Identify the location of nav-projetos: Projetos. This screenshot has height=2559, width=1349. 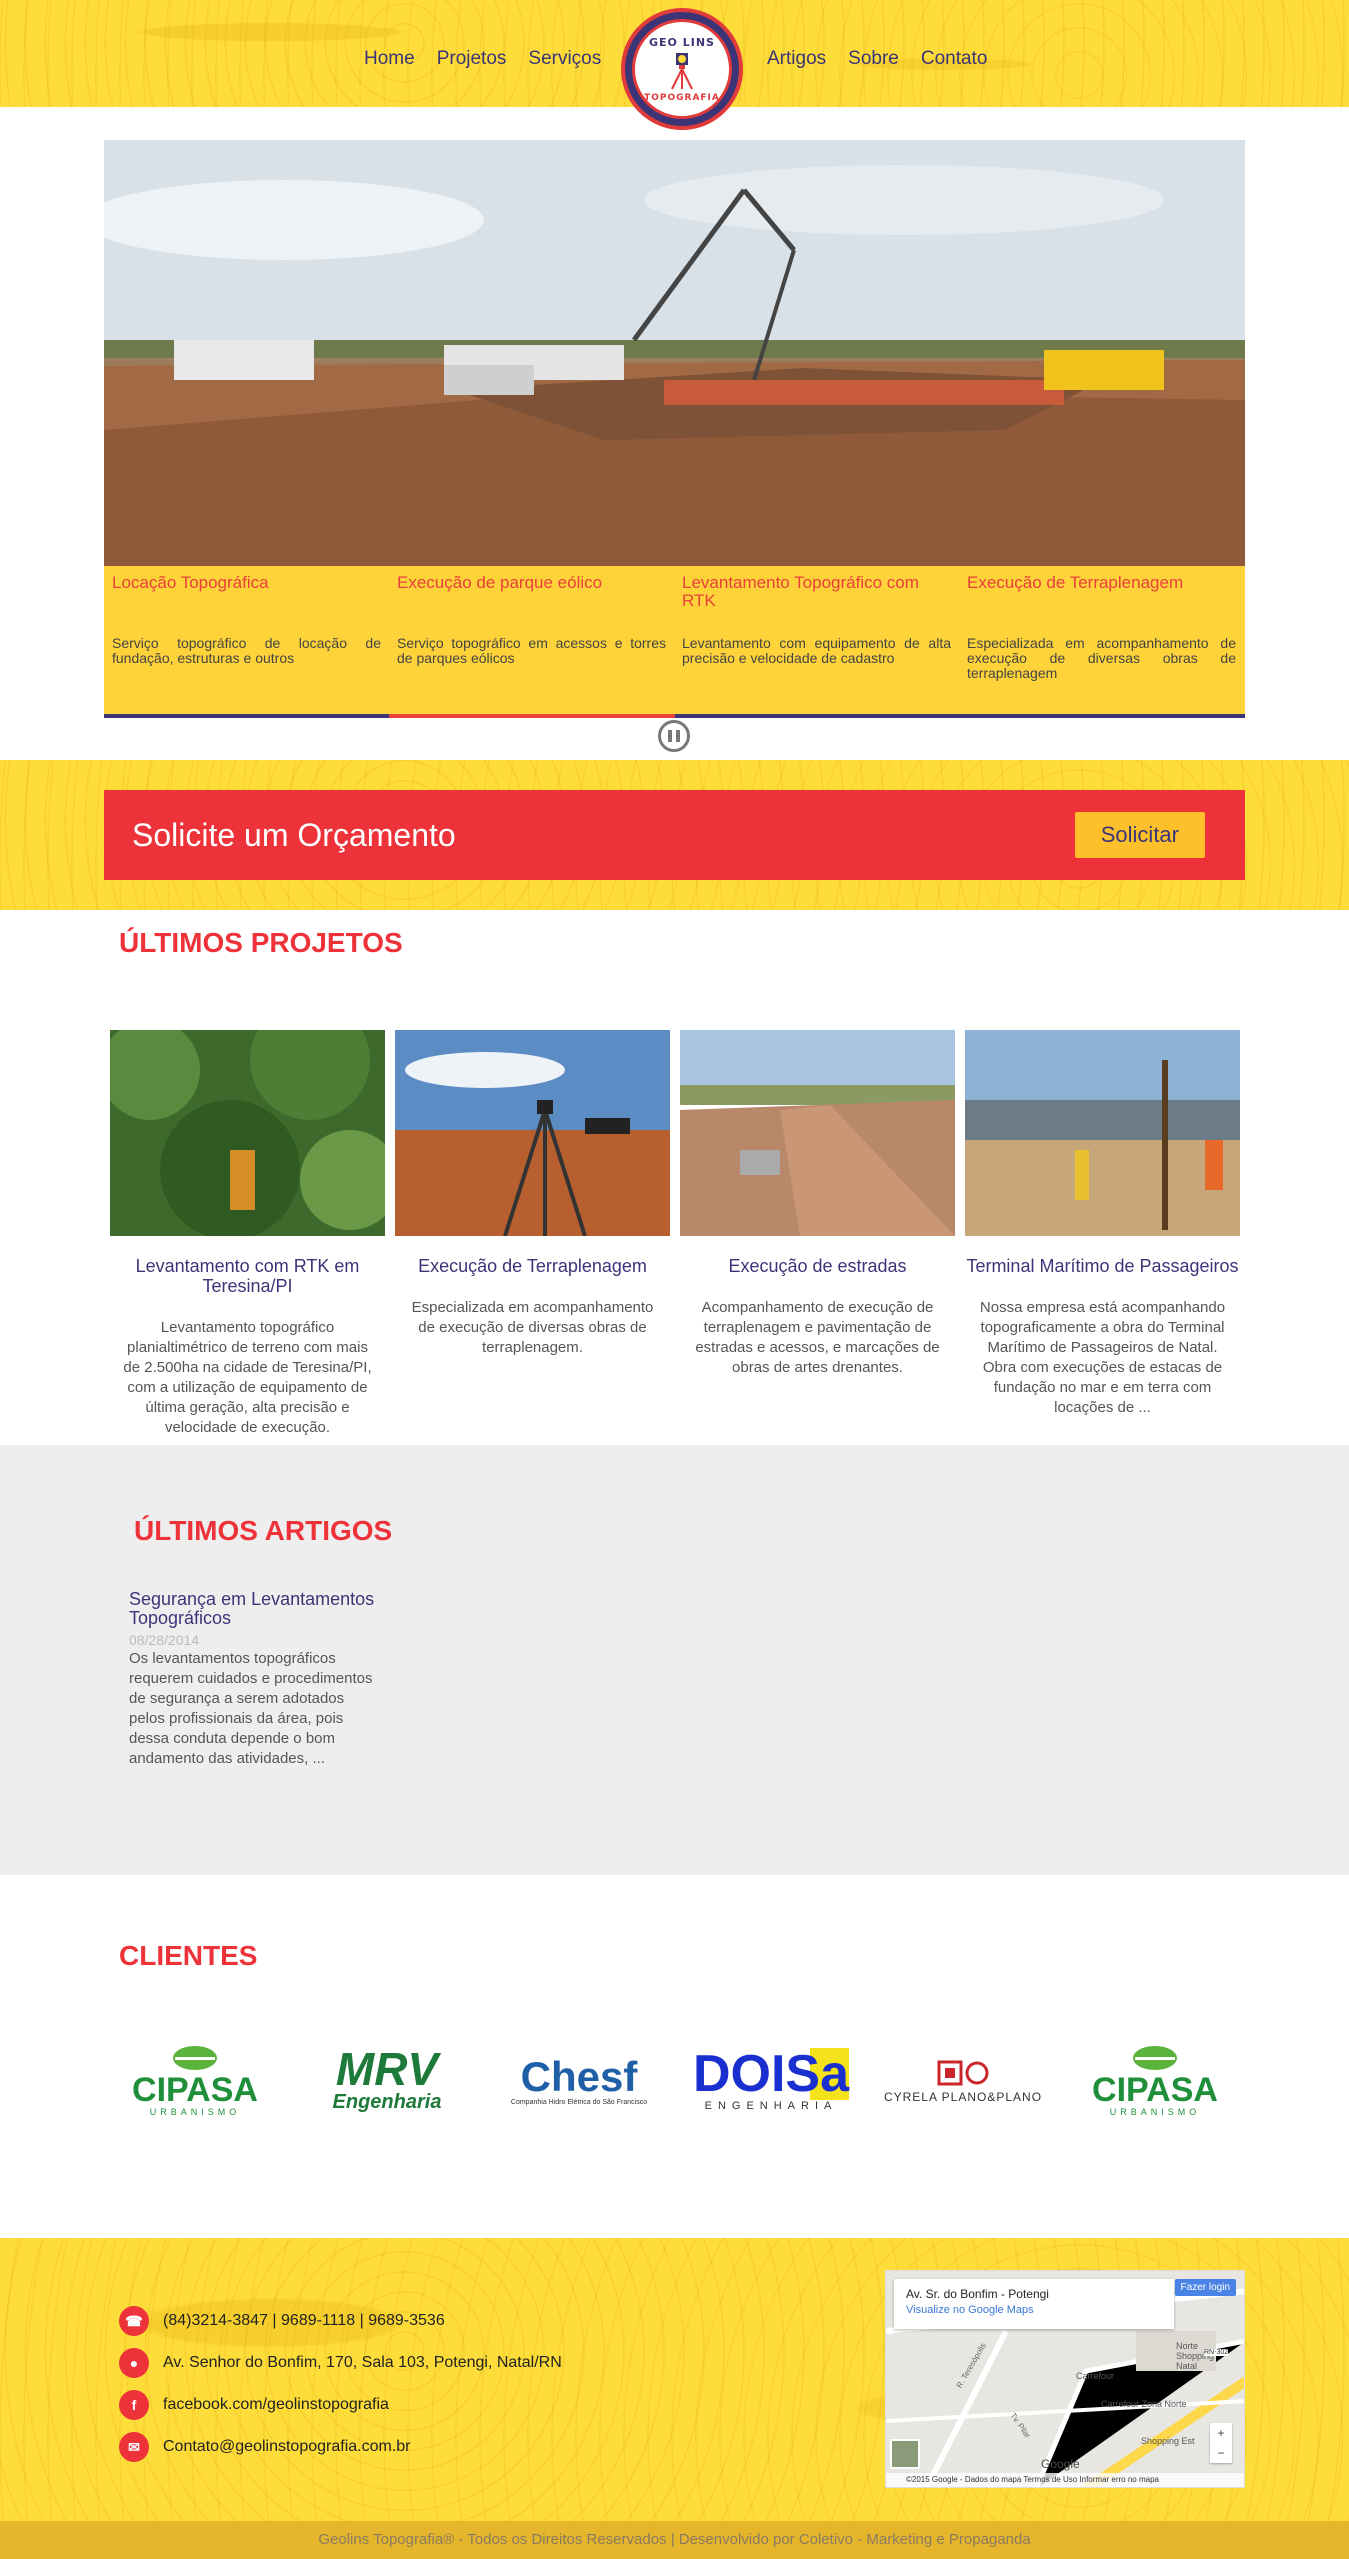
(472, 59).